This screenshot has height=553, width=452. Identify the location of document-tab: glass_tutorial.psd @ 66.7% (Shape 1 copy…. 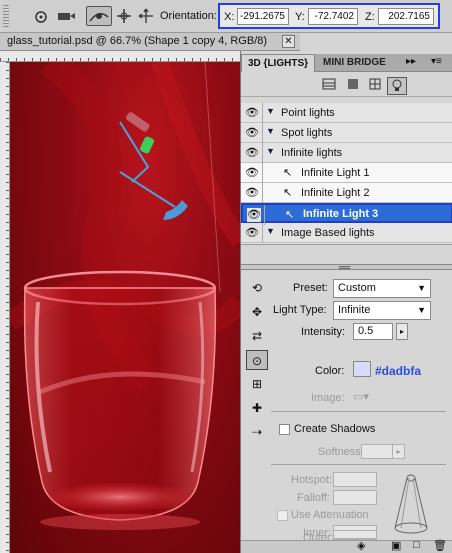
(150, 42).